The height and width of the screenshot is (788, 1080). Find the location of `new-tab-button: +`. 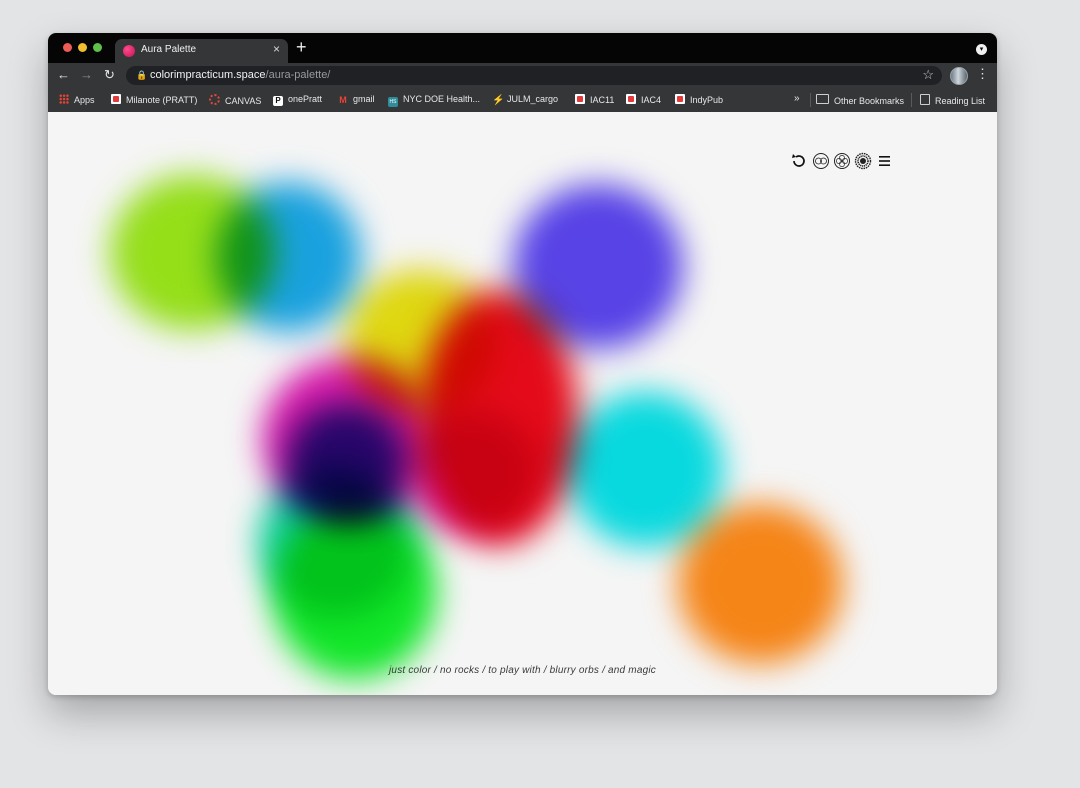

new-tab-button: + is located at coordinates (301, 47).